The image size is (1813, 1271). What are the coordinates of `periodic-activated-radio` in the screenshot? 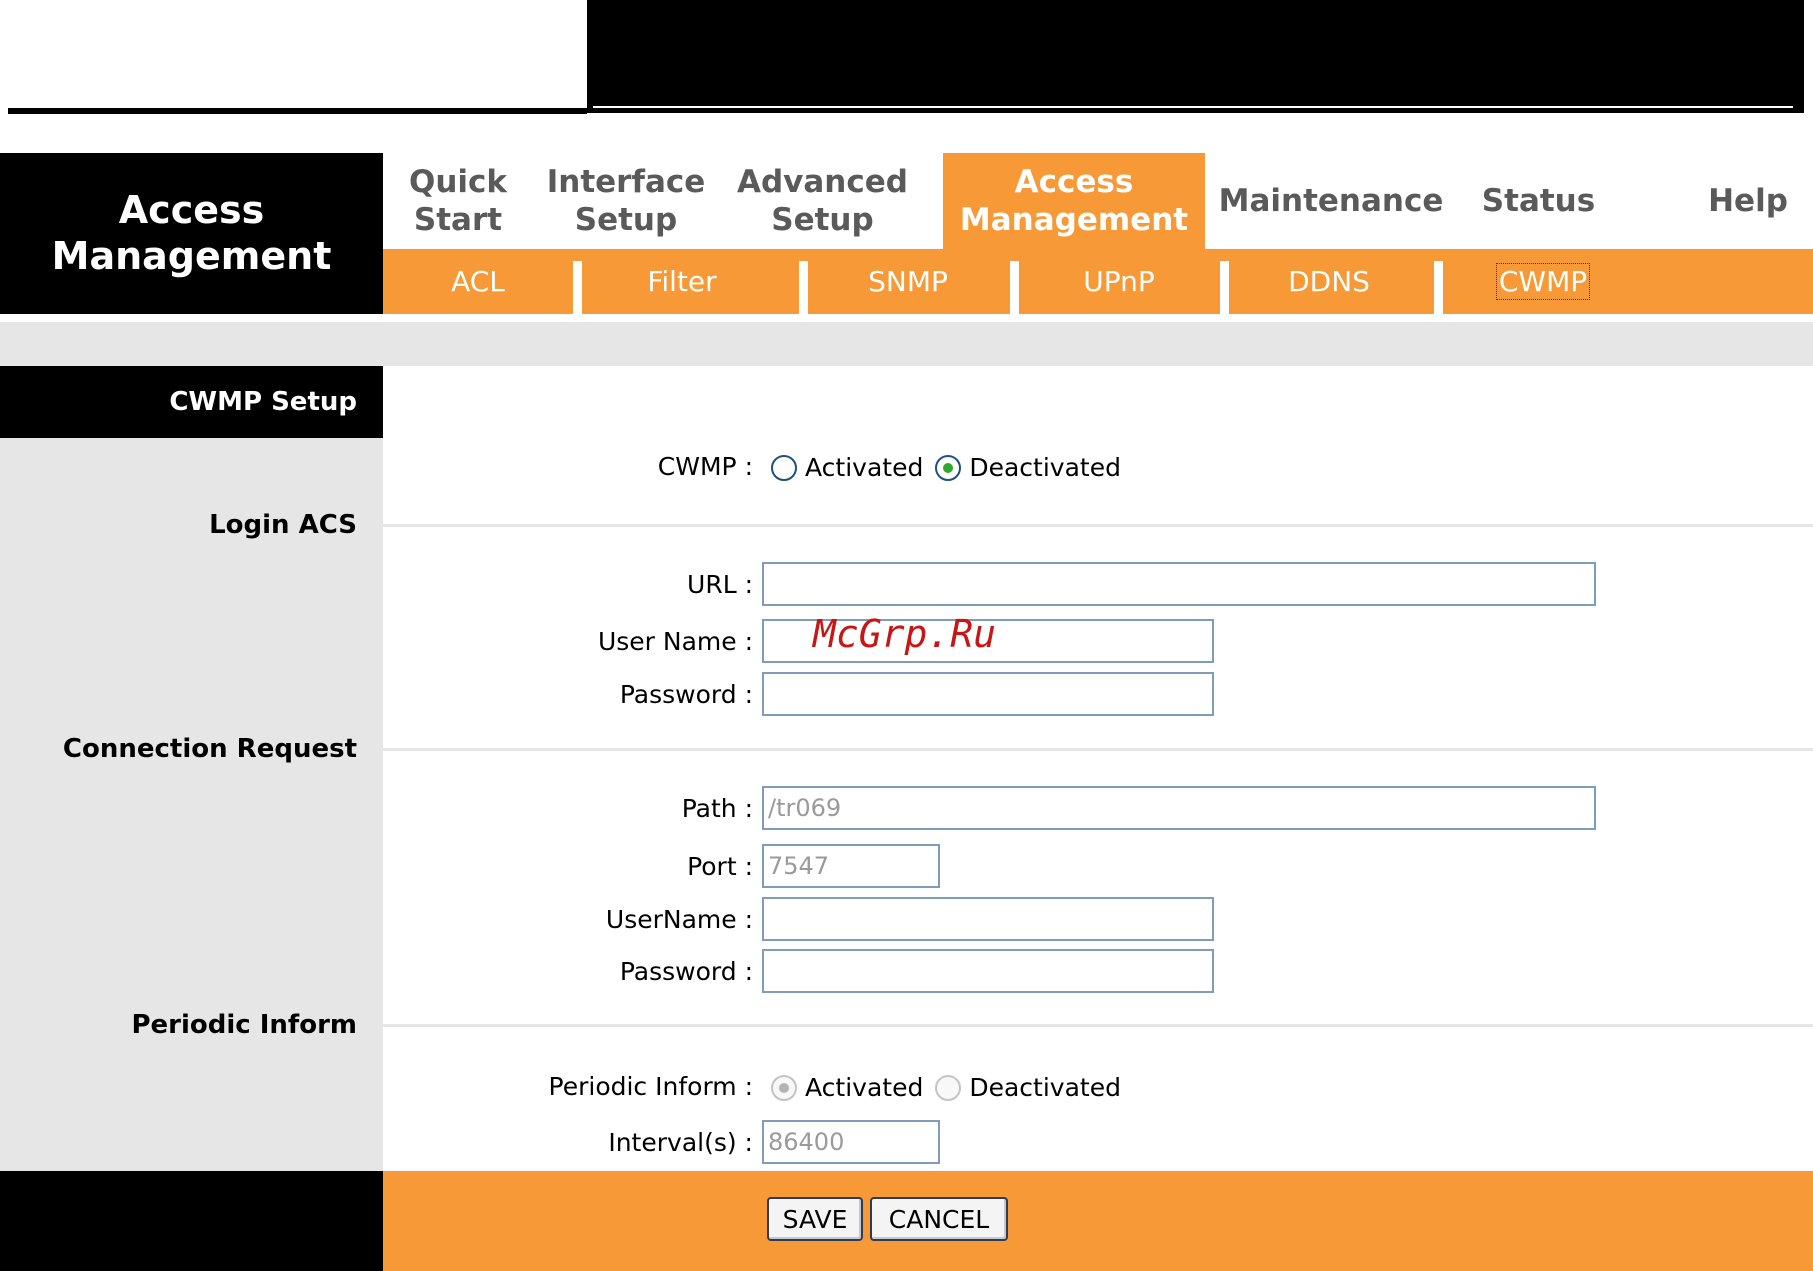 It's located at (784, 1087).